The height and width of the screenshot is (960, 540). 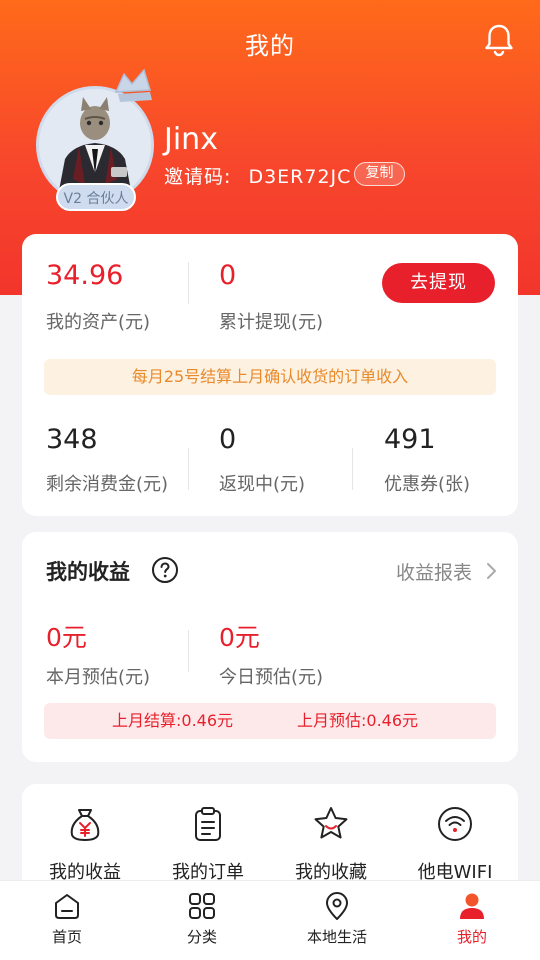 I want to click on tab-label: 我的, so click(x=471, y=937).